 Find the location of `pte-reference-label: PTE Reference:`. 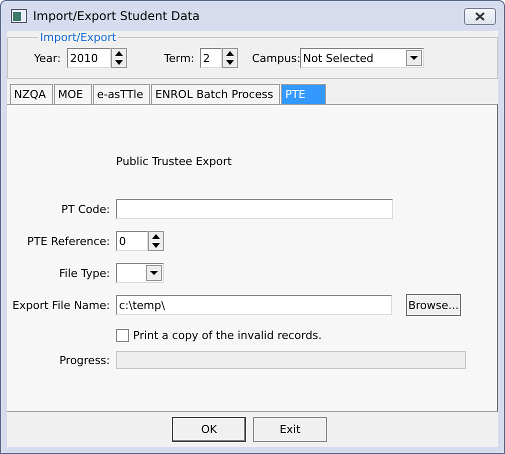

pte-reference-label: PTE Reference: is located at coordinates (68, 241).